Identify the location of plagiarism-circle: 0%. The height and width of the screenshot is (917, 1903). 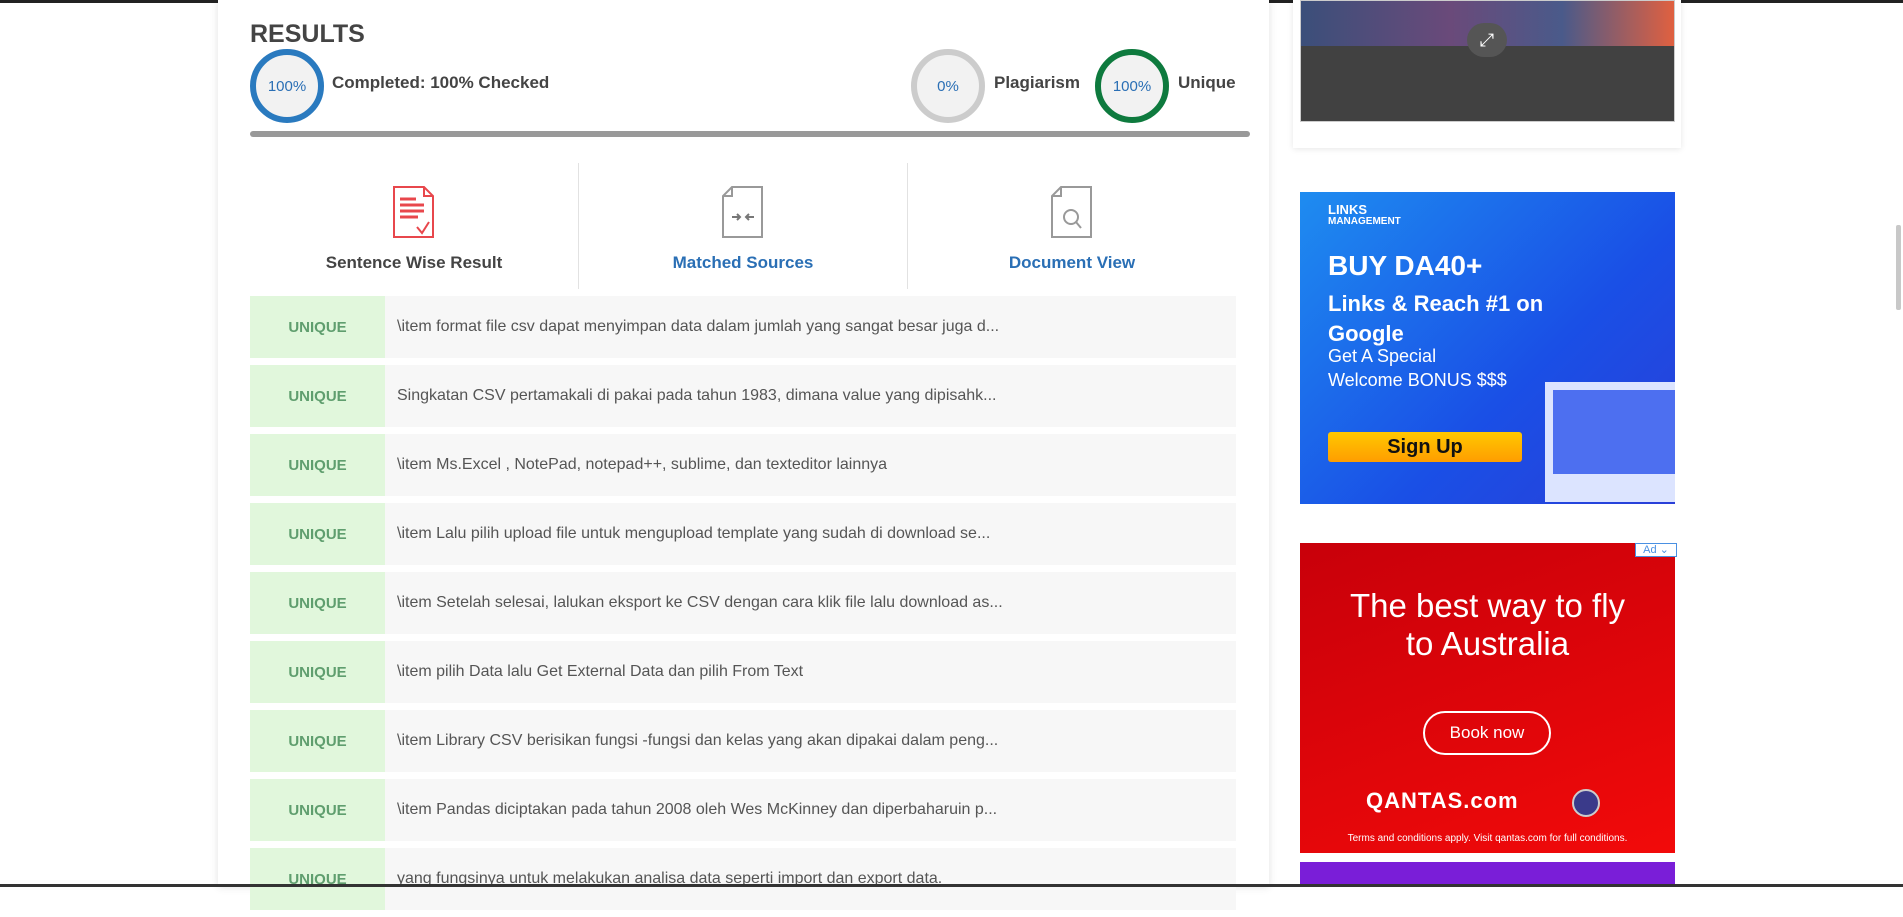
(948, 86).